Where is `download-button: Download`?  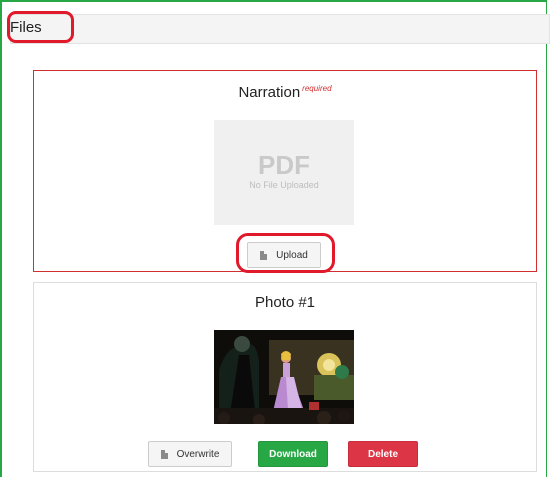 download-button: Download is located at coordinates (293, 454).